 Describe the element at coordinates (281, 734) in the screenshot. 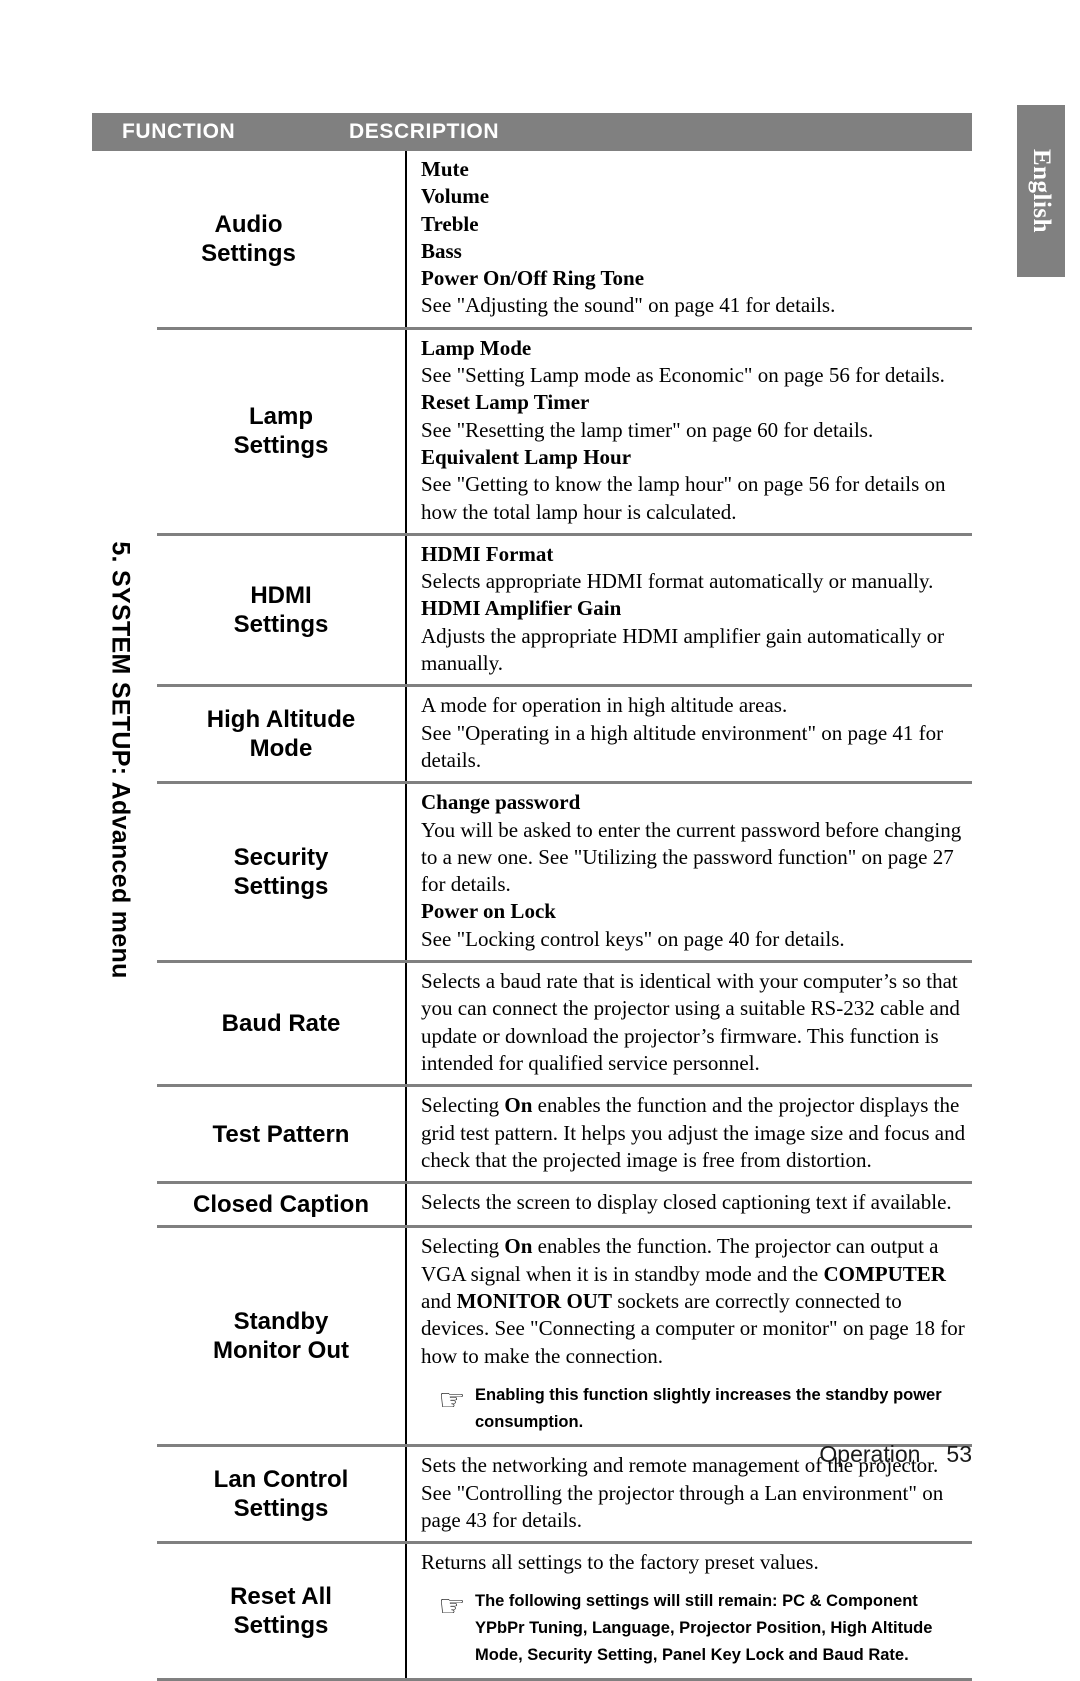

I see `function-name-cell: High Altitude Mode` at that location.